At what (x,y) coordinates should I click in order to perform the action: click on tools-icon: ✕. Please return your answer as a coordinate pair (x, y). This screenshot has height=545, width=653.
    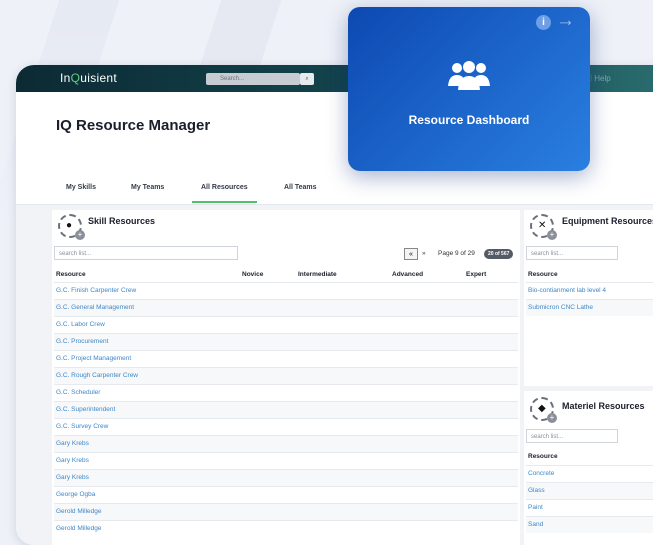
    Looking at the image, I should click on (542, 225).